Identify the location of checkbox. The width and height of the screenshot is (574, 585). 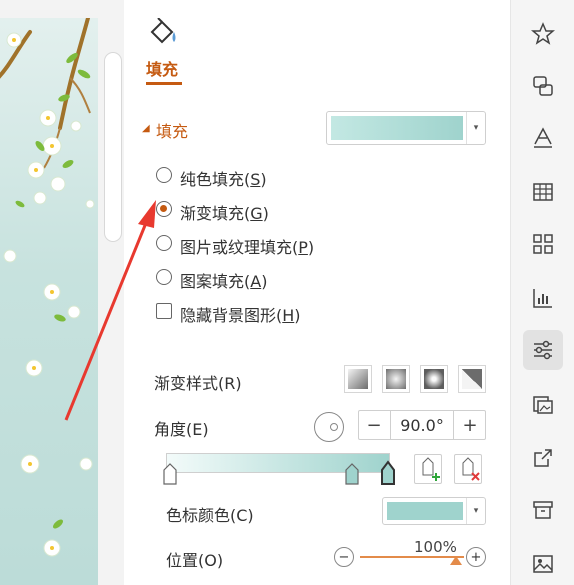
(164, 311).